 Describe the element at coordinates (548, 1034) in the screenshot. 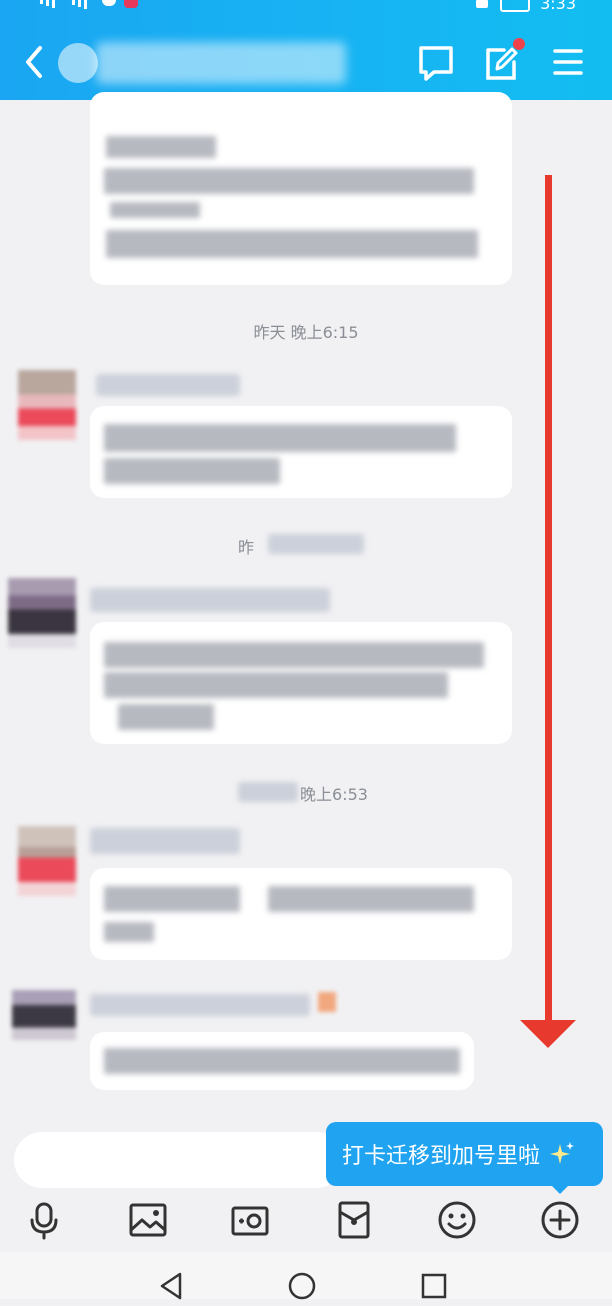

I see `arrow-head-icon` at that location.